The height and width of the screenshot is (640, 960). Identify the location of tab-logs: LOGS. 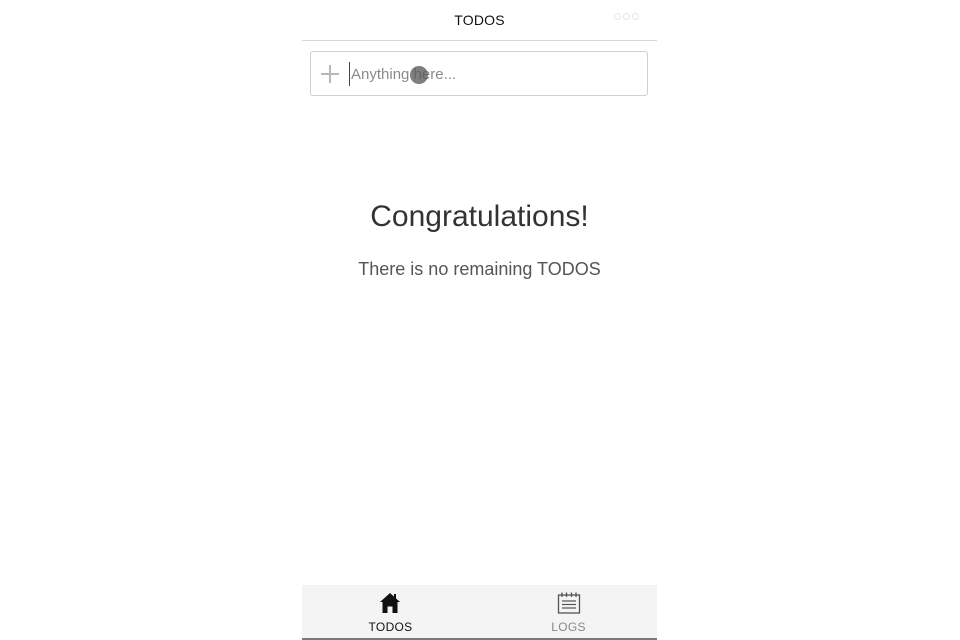
(568, 611).